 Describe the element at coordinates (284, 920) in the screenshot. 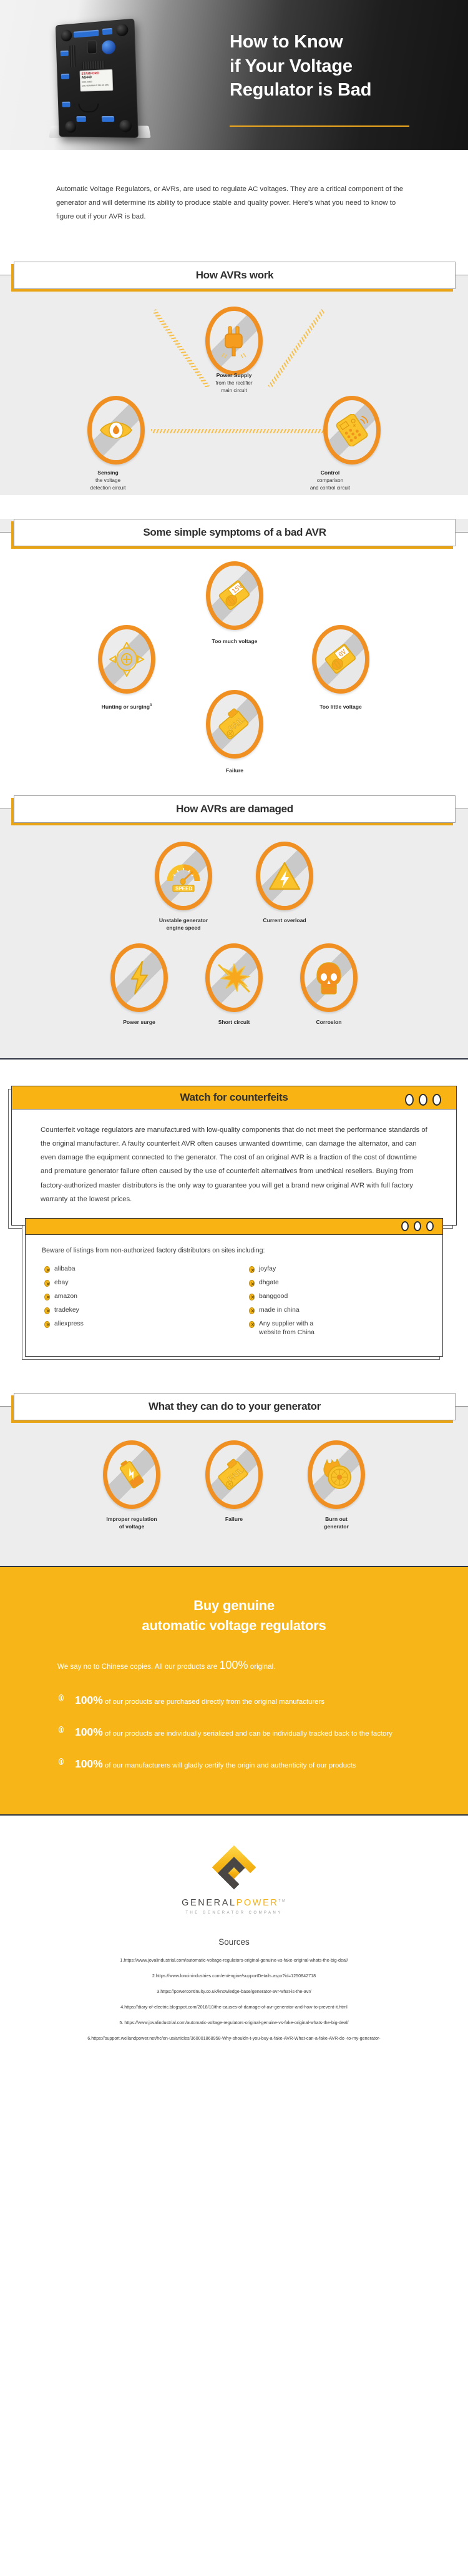

I see `damage-label: Current overload` at that location.